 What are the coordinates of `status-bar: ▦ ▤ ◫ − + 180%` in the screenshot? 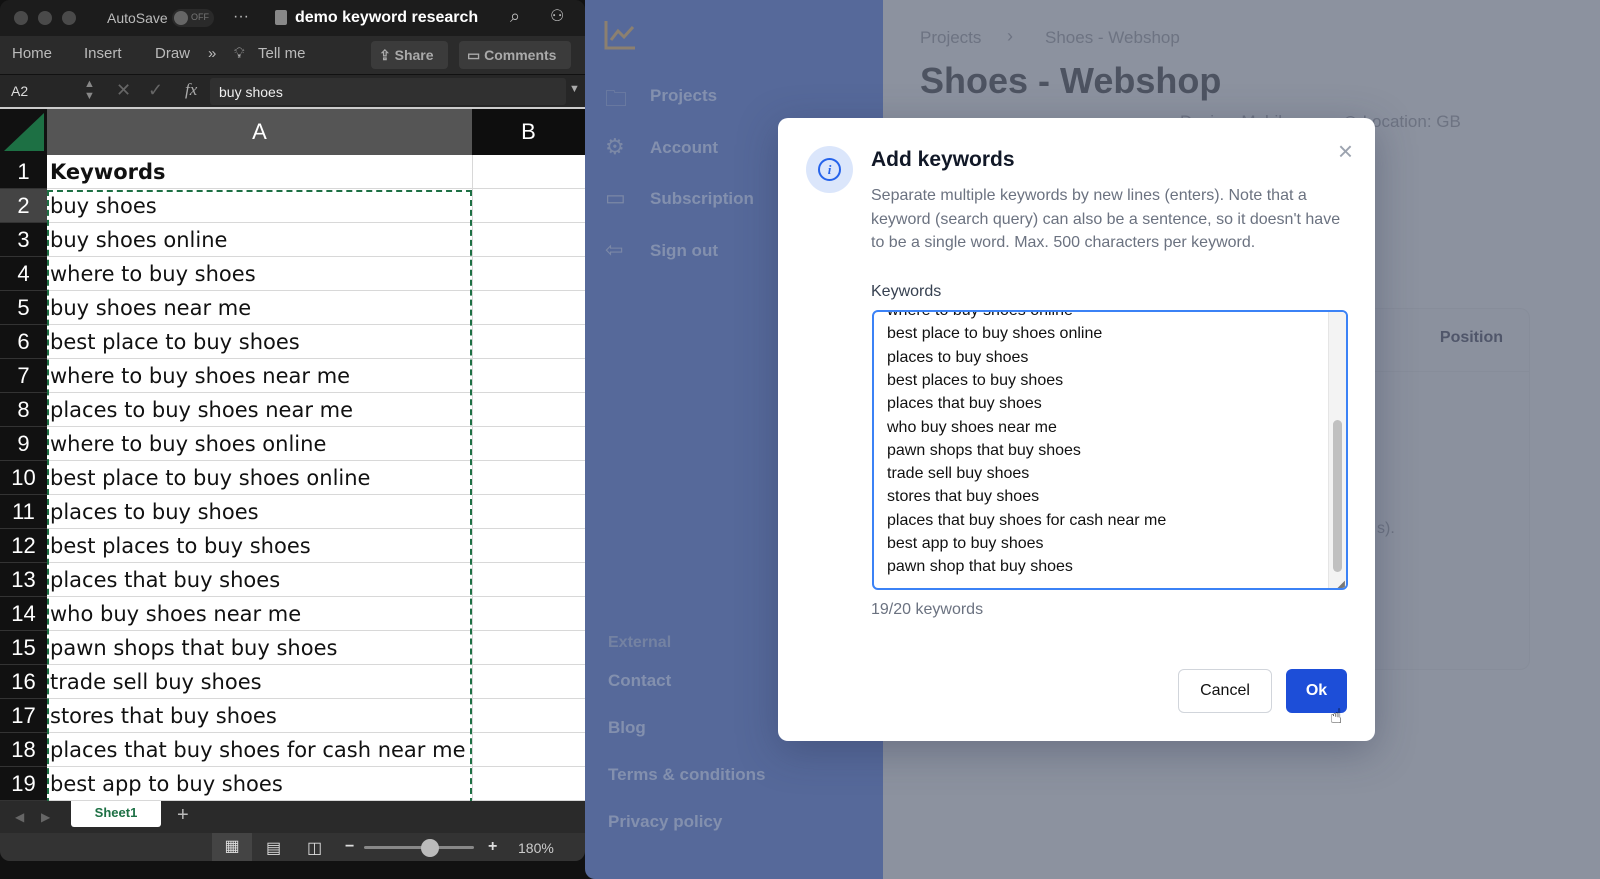 It's located at (292, 847).